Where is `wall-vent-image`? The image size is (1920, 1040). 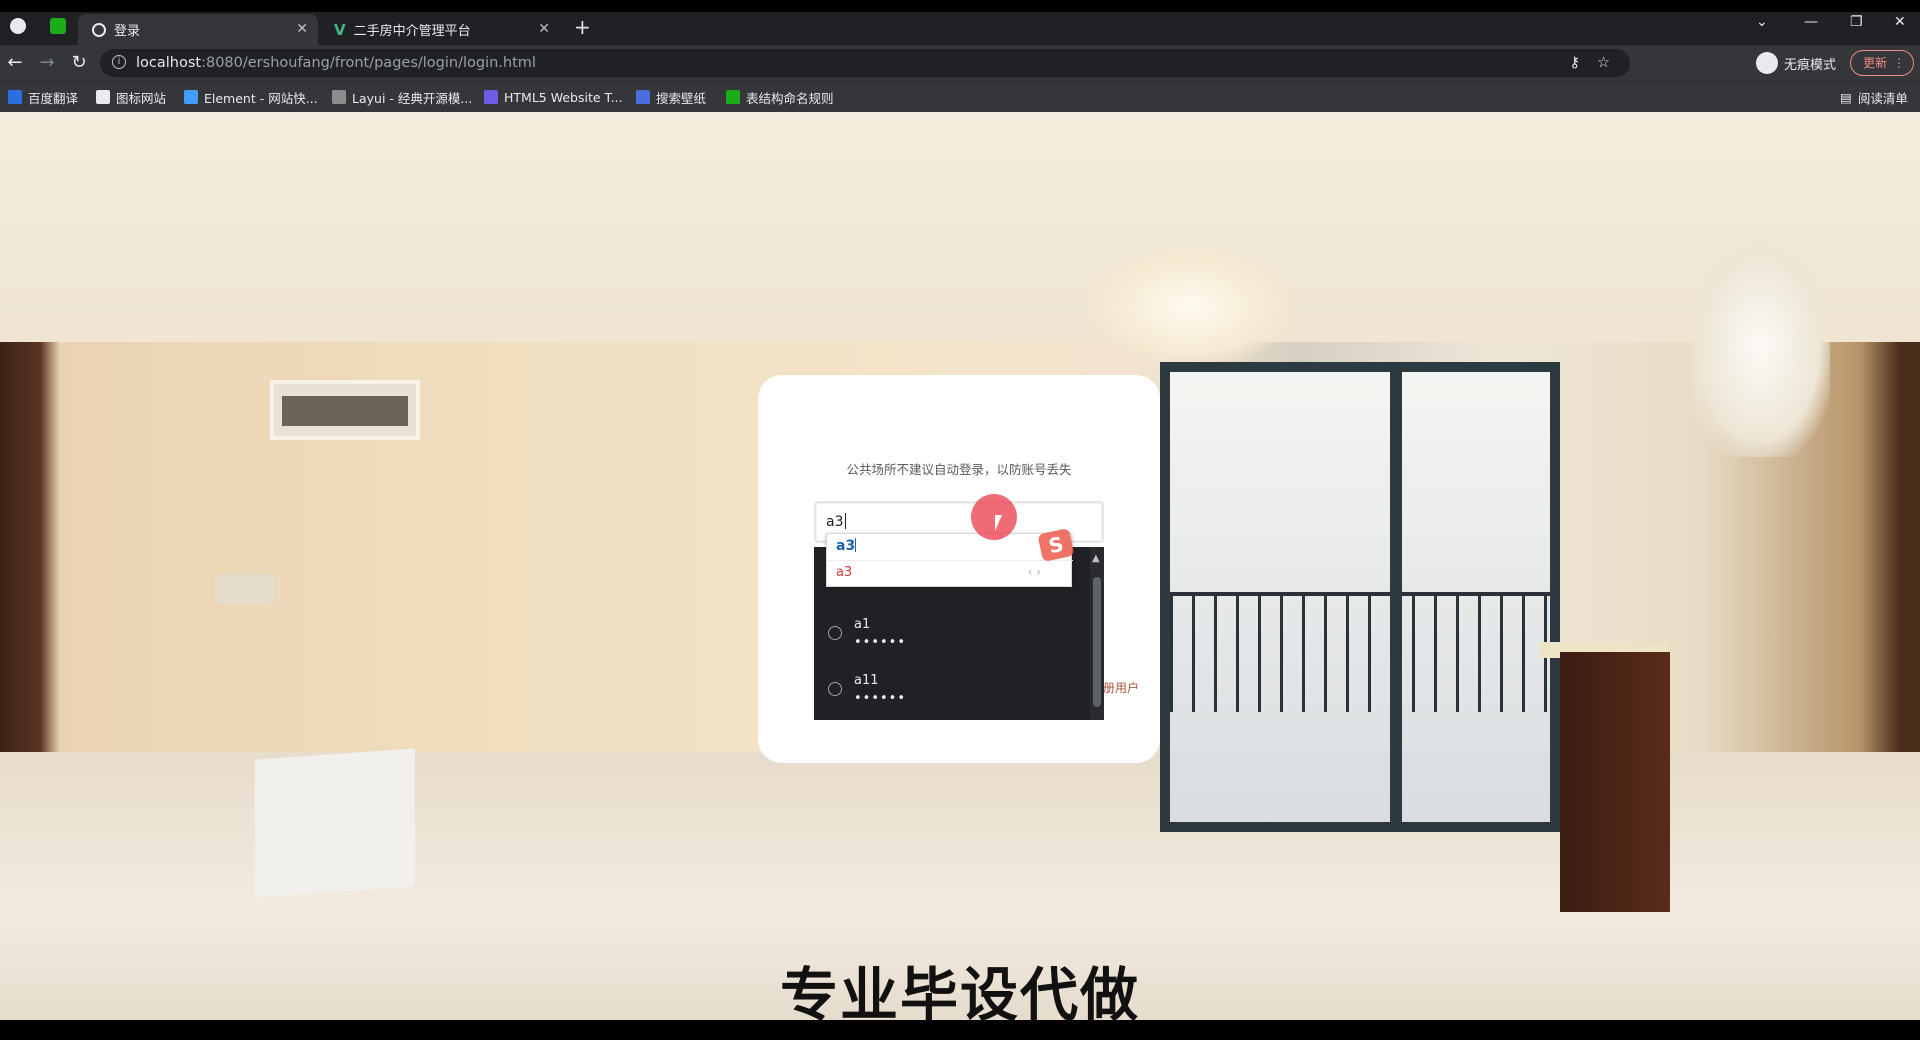
wall-vent-image is located at coordinates (345, 410).